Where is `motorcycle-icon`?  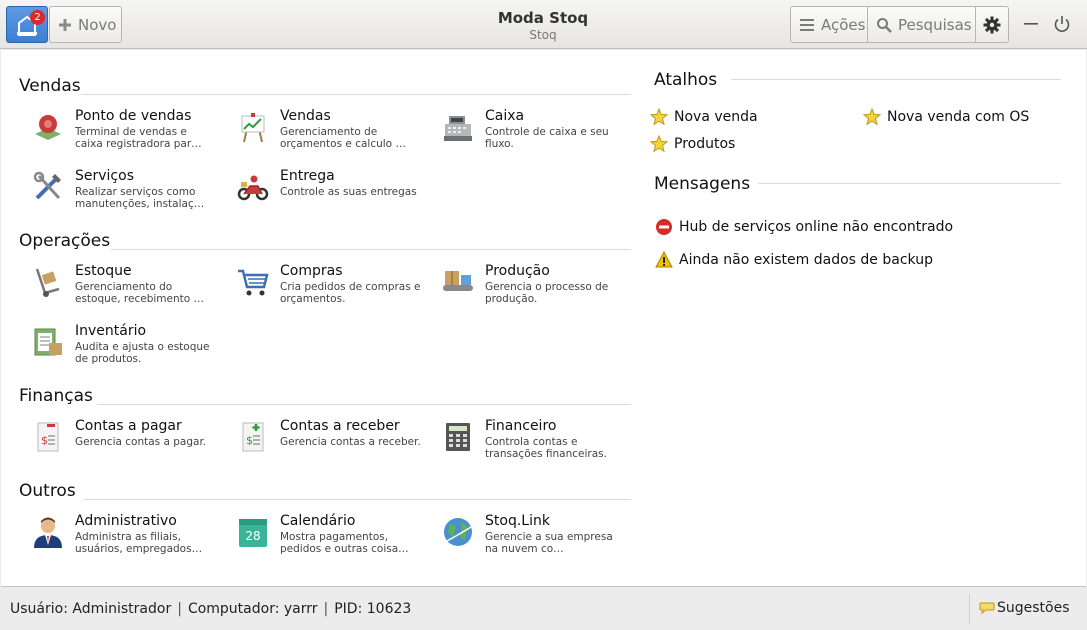
motorcycle-icon is located at coordinates (253, 188).